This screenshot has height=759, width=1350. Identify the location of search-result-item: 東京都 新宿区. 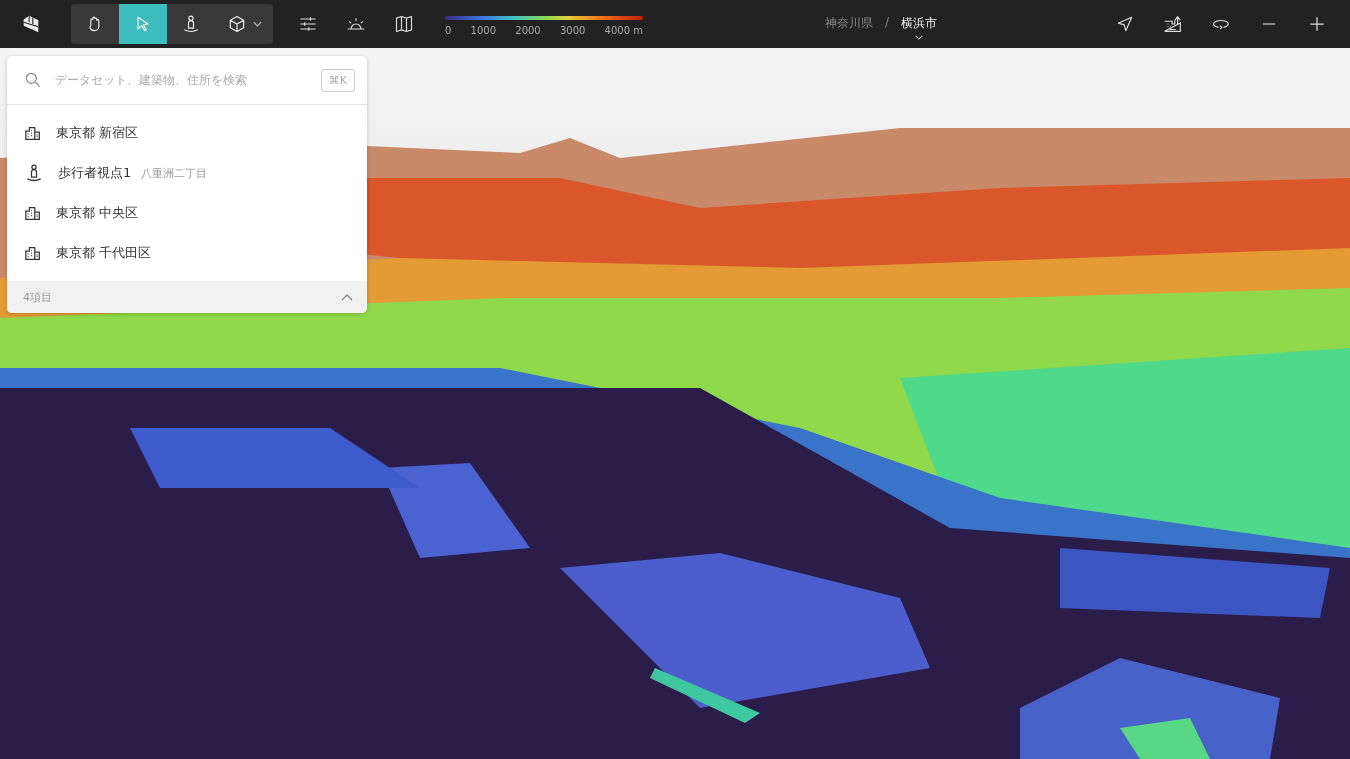
(187, 133).